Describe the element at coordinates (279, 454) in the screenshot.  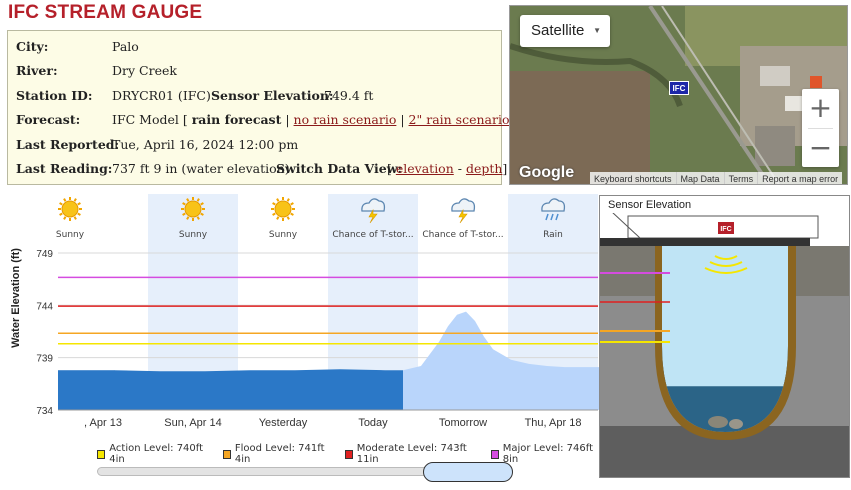
I see `legend-label: Flood Level: 741ft 4in` at that location.